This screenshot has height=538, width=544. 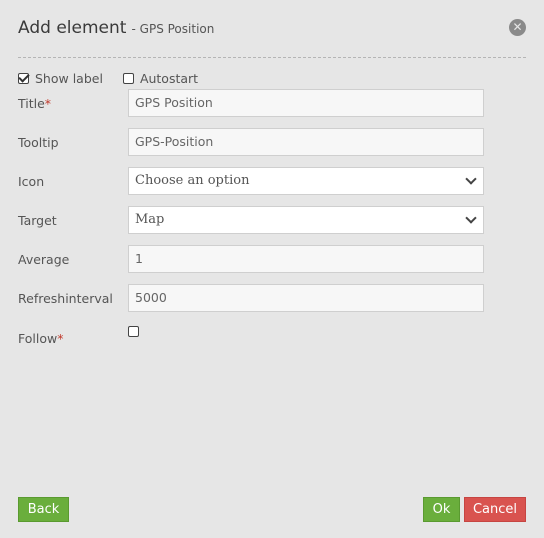 I want to click on title-row: Title* GPS Position, so click(x=251, y=103).